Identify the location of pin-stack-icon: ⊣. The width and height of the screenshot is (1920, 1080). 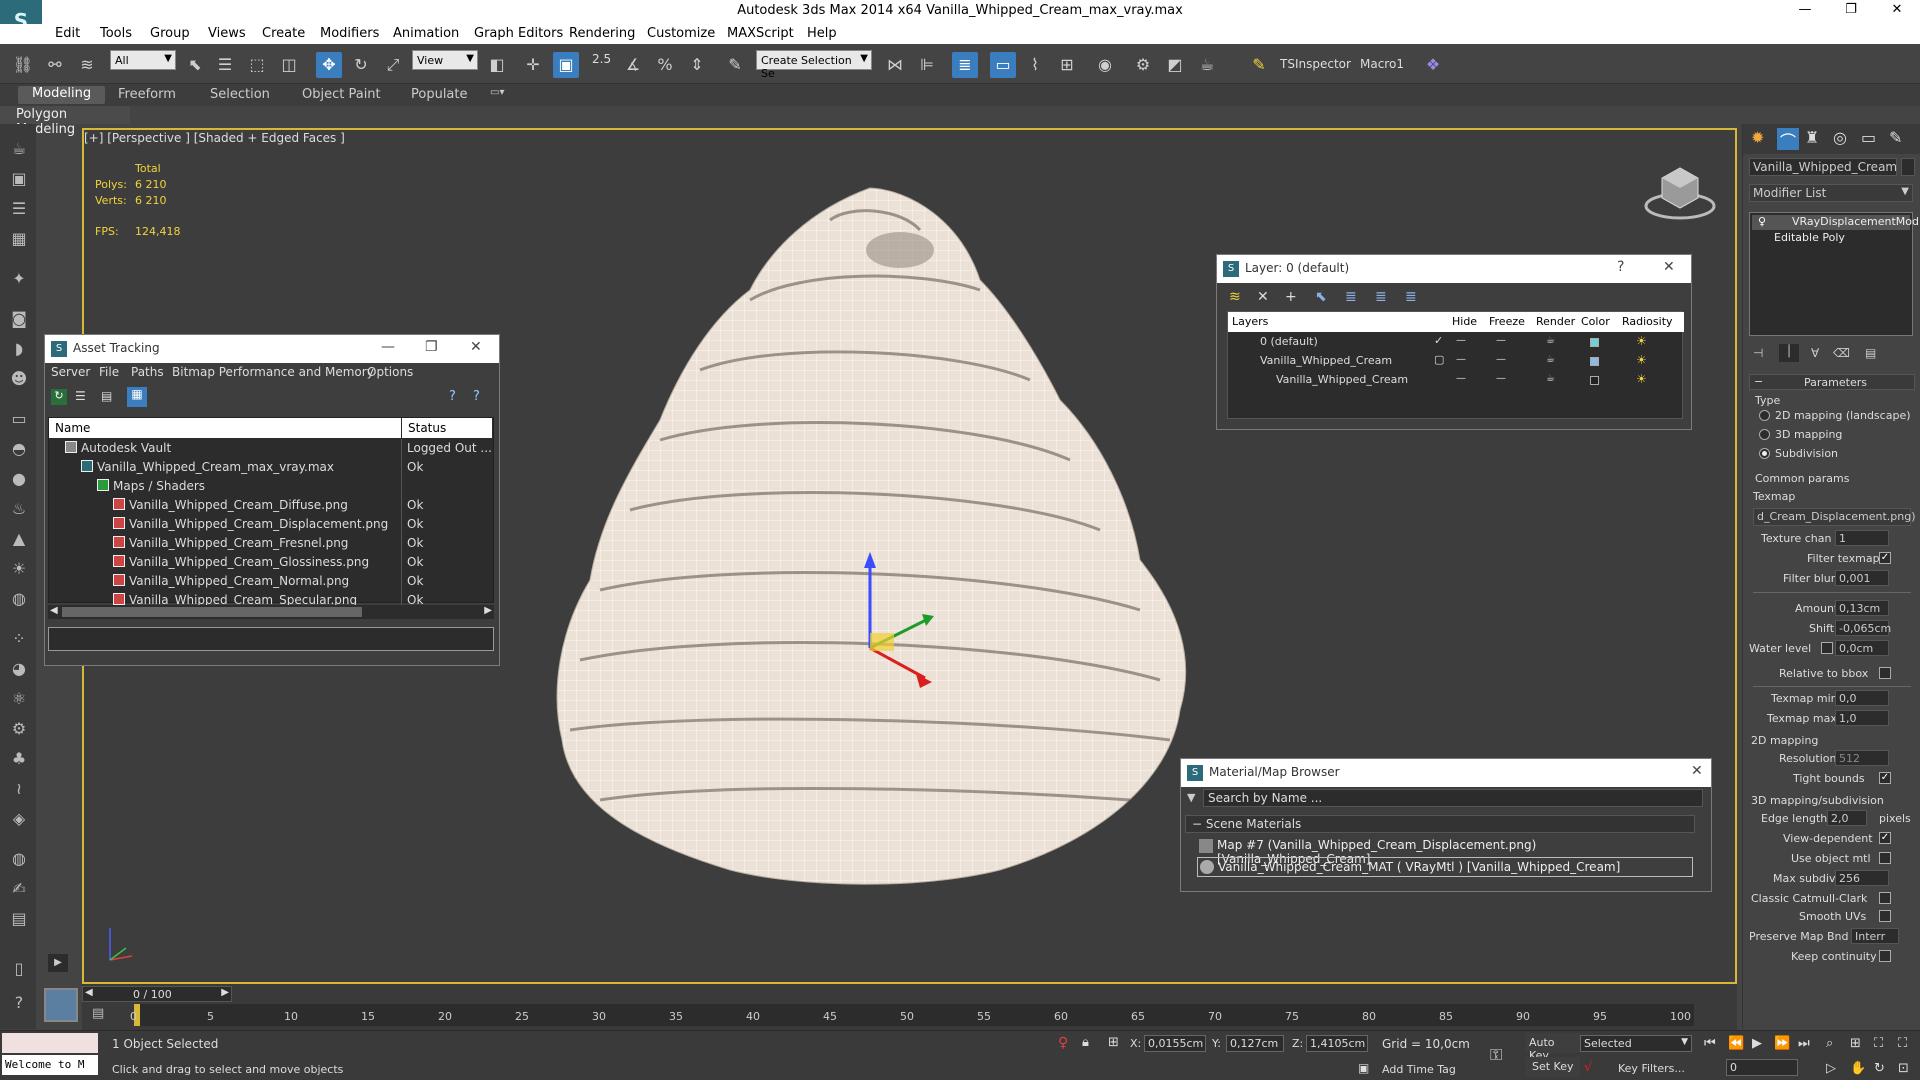
(1758, 353).